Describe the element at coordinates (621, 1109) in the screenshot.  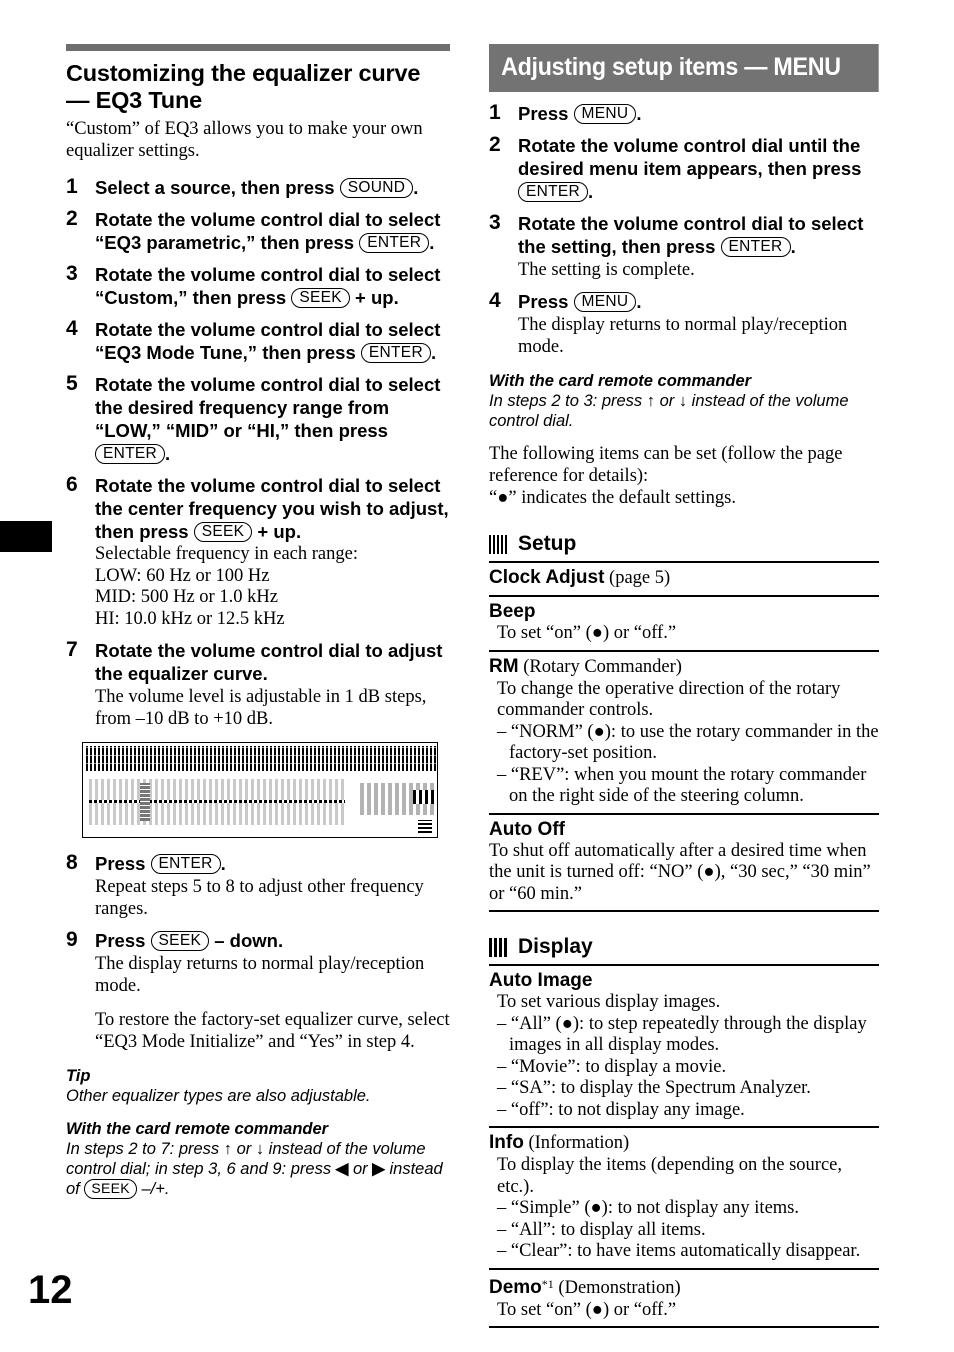
I see `entry-option: – “off”: to not display any image.` at that location.